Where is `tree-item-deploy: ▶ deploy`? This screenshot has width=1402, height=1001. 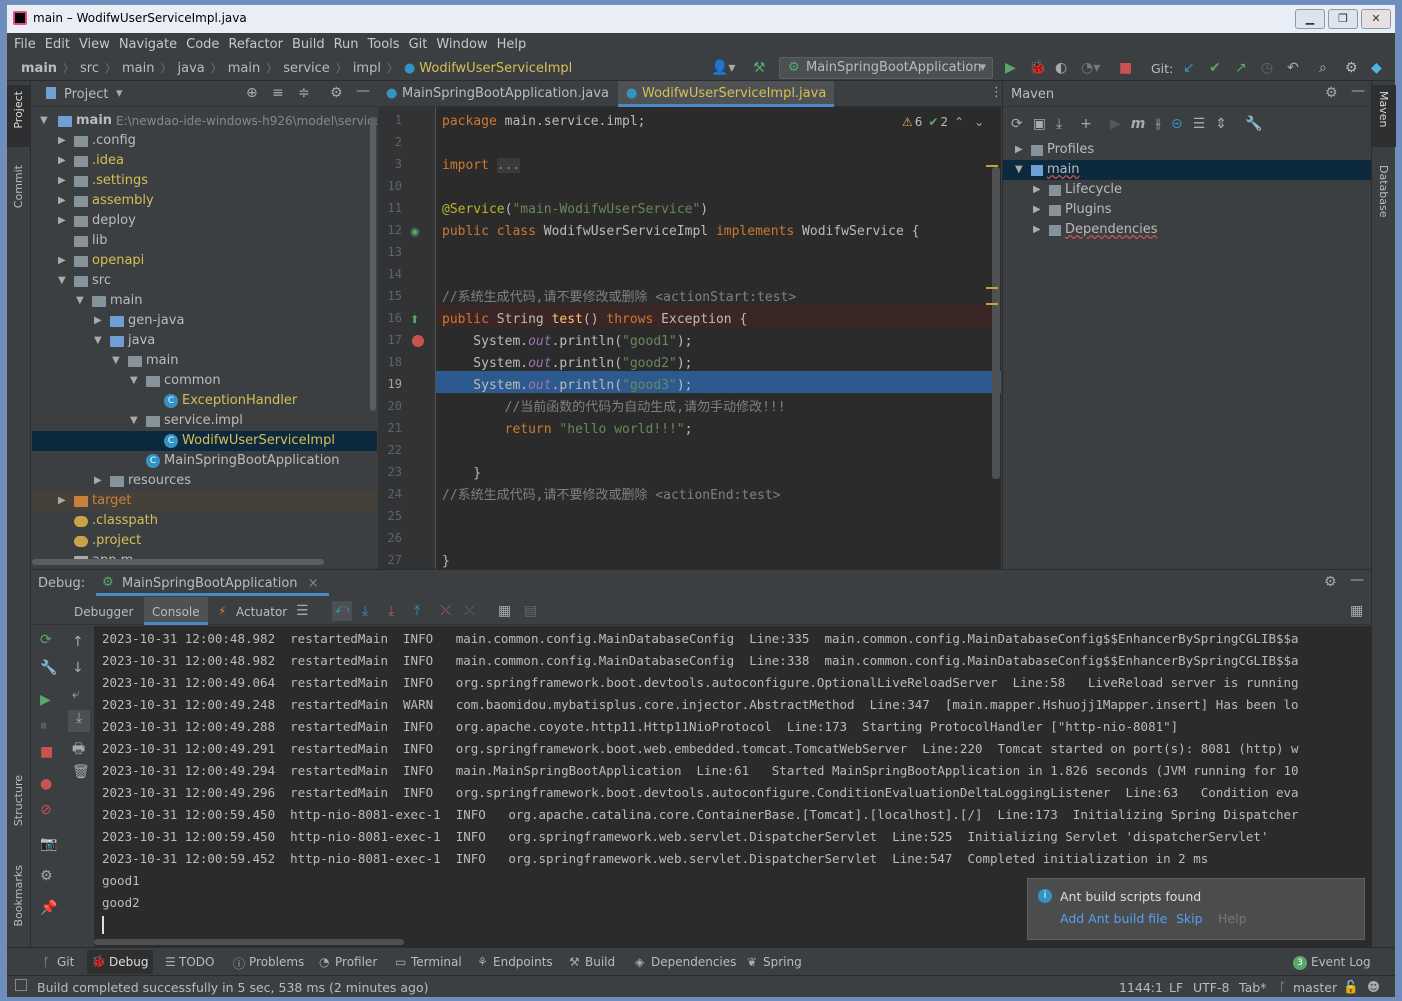
tree-item-deploy: ▶ deploy is located at coordinates (204, 221).